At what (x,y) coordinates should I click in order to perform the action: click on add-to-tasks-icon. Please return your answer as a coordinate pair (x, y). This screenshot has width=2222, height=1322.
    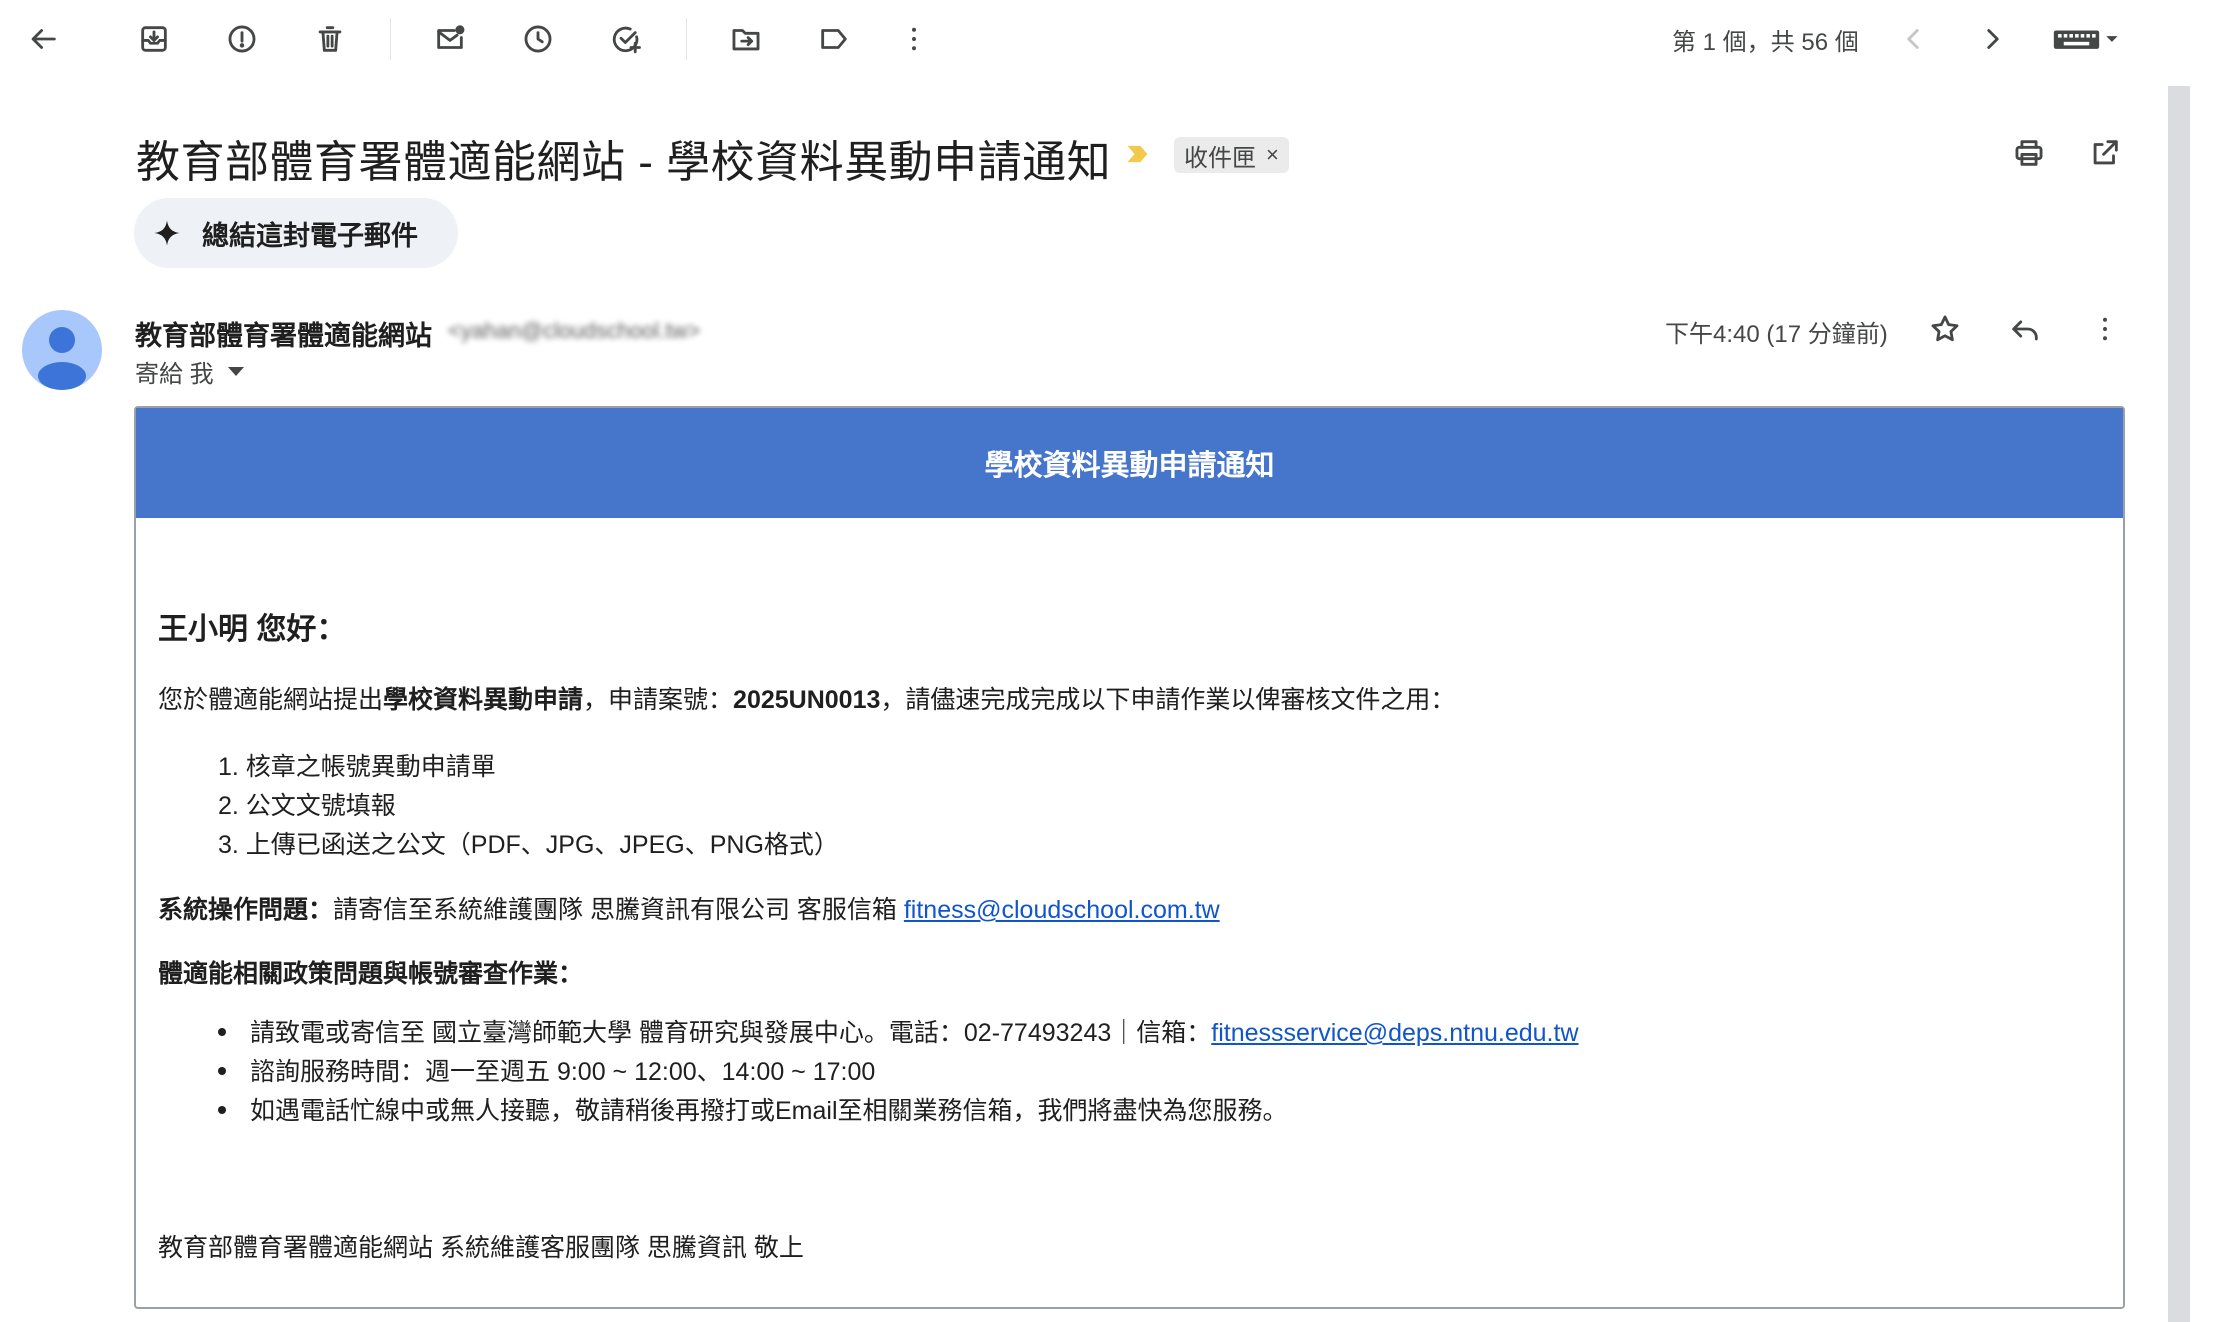
    Looking at the image, I should click on (626, 39).